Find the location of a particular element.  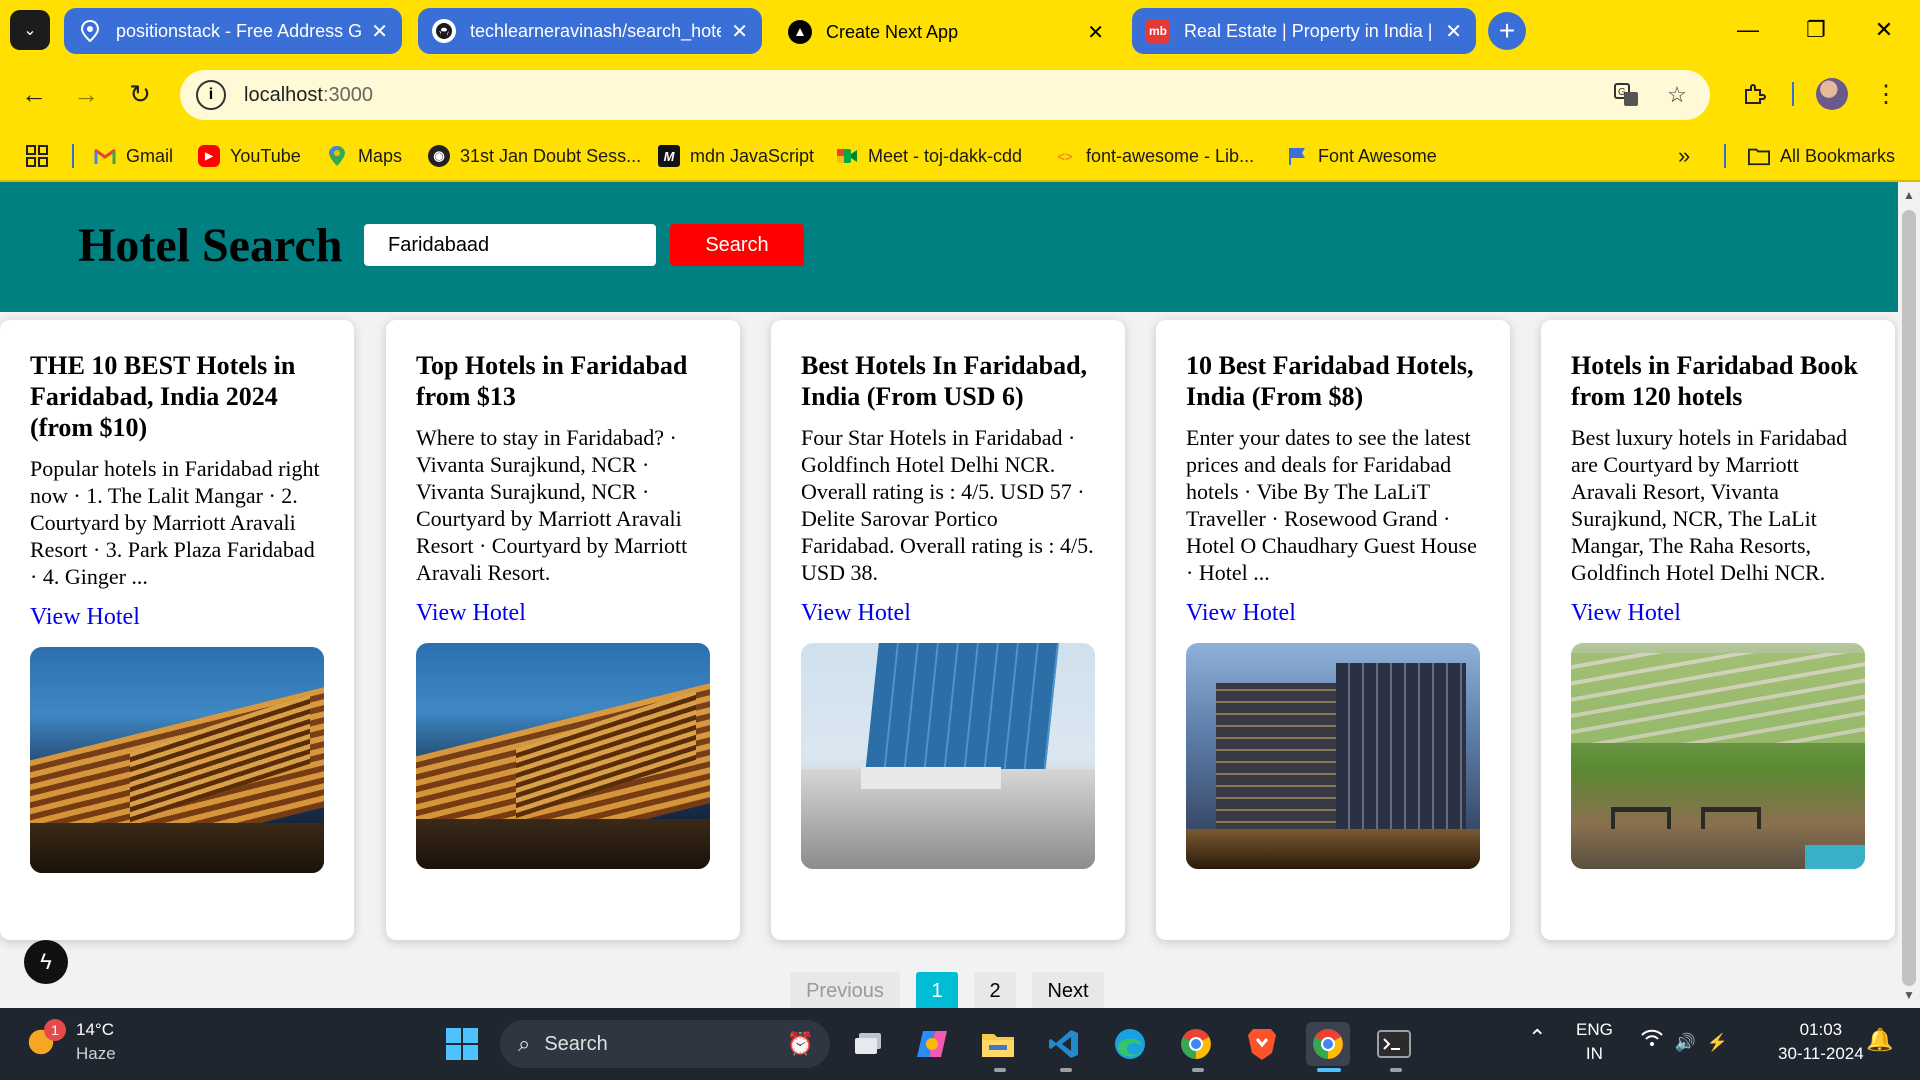

terminal-icon is located at coordinates (1394, 1044).